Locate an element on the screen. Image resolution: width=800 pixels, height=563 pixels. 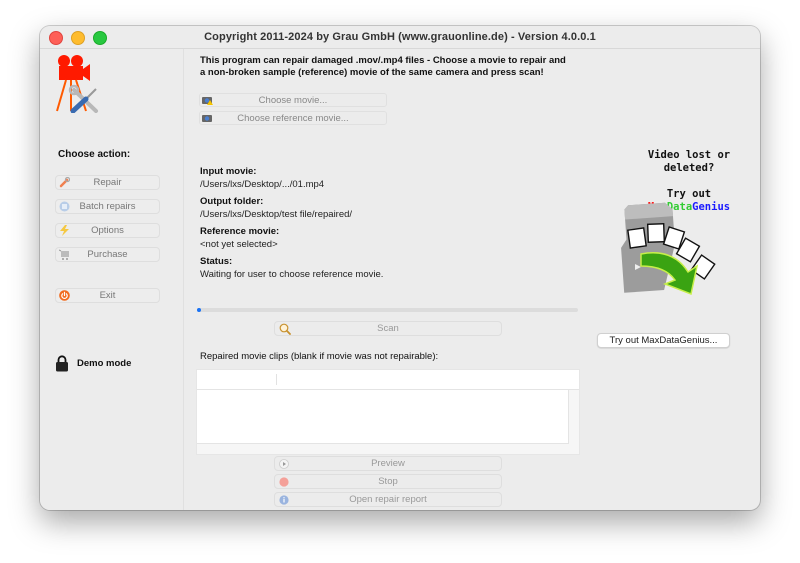
cart-icon is located at coordinates (64, 254).